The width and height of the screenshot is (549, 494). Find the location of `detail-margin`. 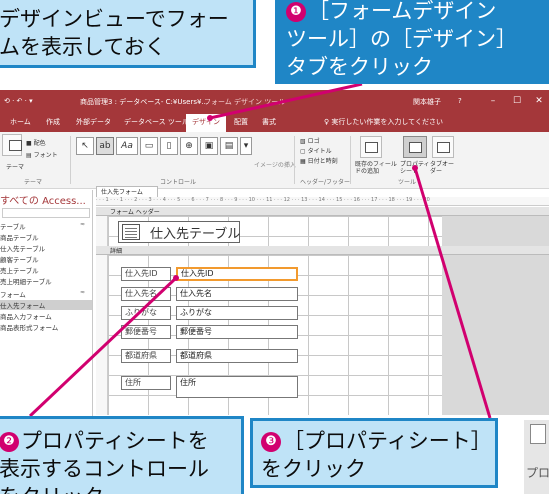

detail-margin is located at coordinates (495, 335).